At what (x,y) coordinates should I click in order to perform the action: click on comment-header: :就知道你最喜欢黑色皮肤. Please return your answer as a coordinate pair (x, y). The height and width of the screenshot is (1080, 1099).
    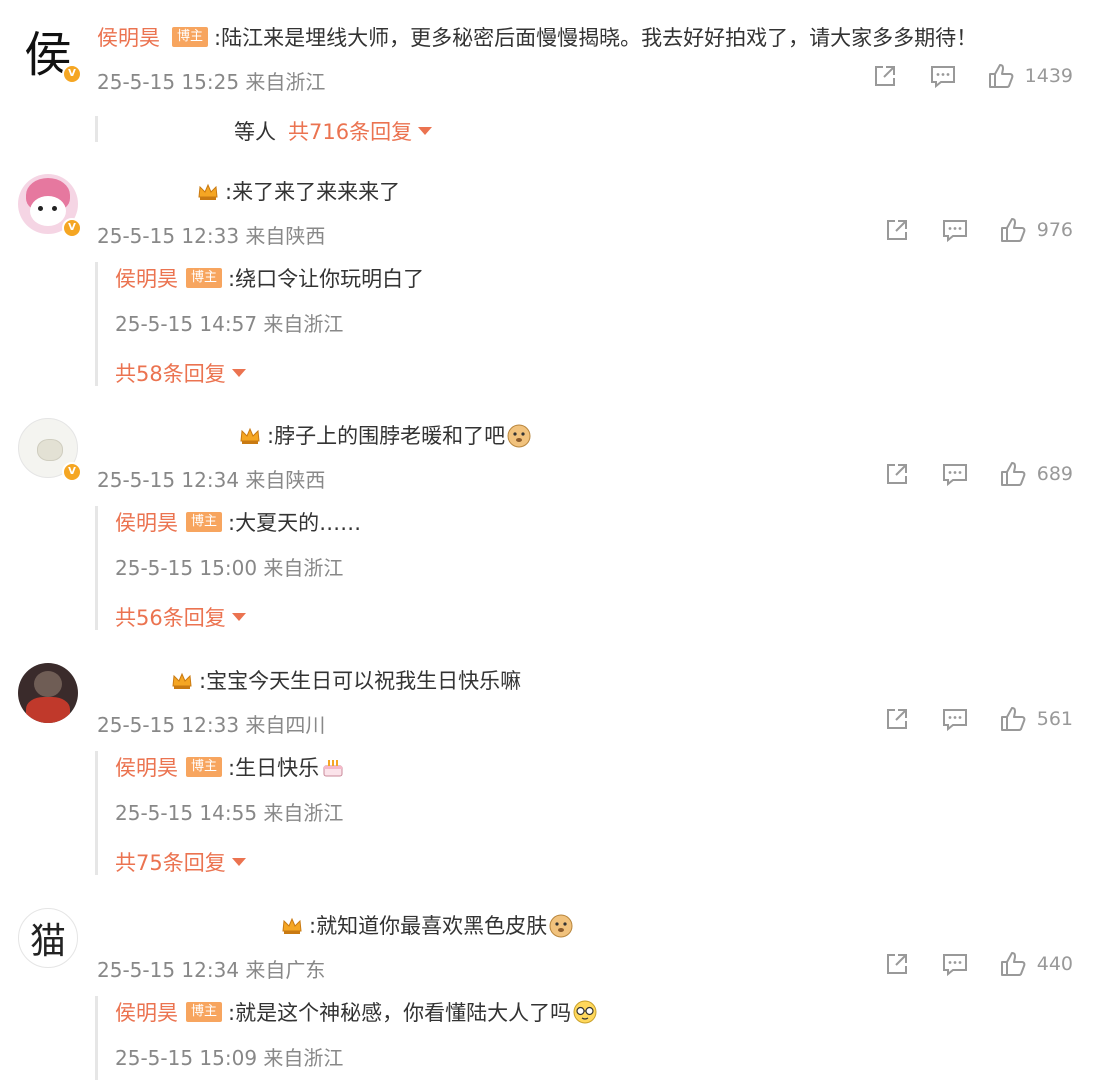
    Looking at the image, I should click on (335, 925).